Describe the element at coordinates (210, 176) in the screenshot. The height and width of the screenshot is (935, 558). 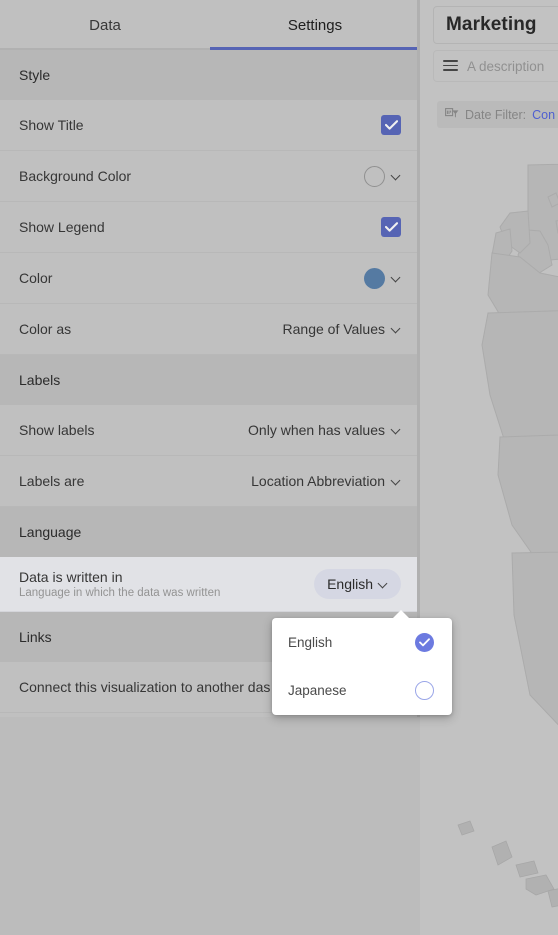
I see `row-background-color: Background Color` at that location.